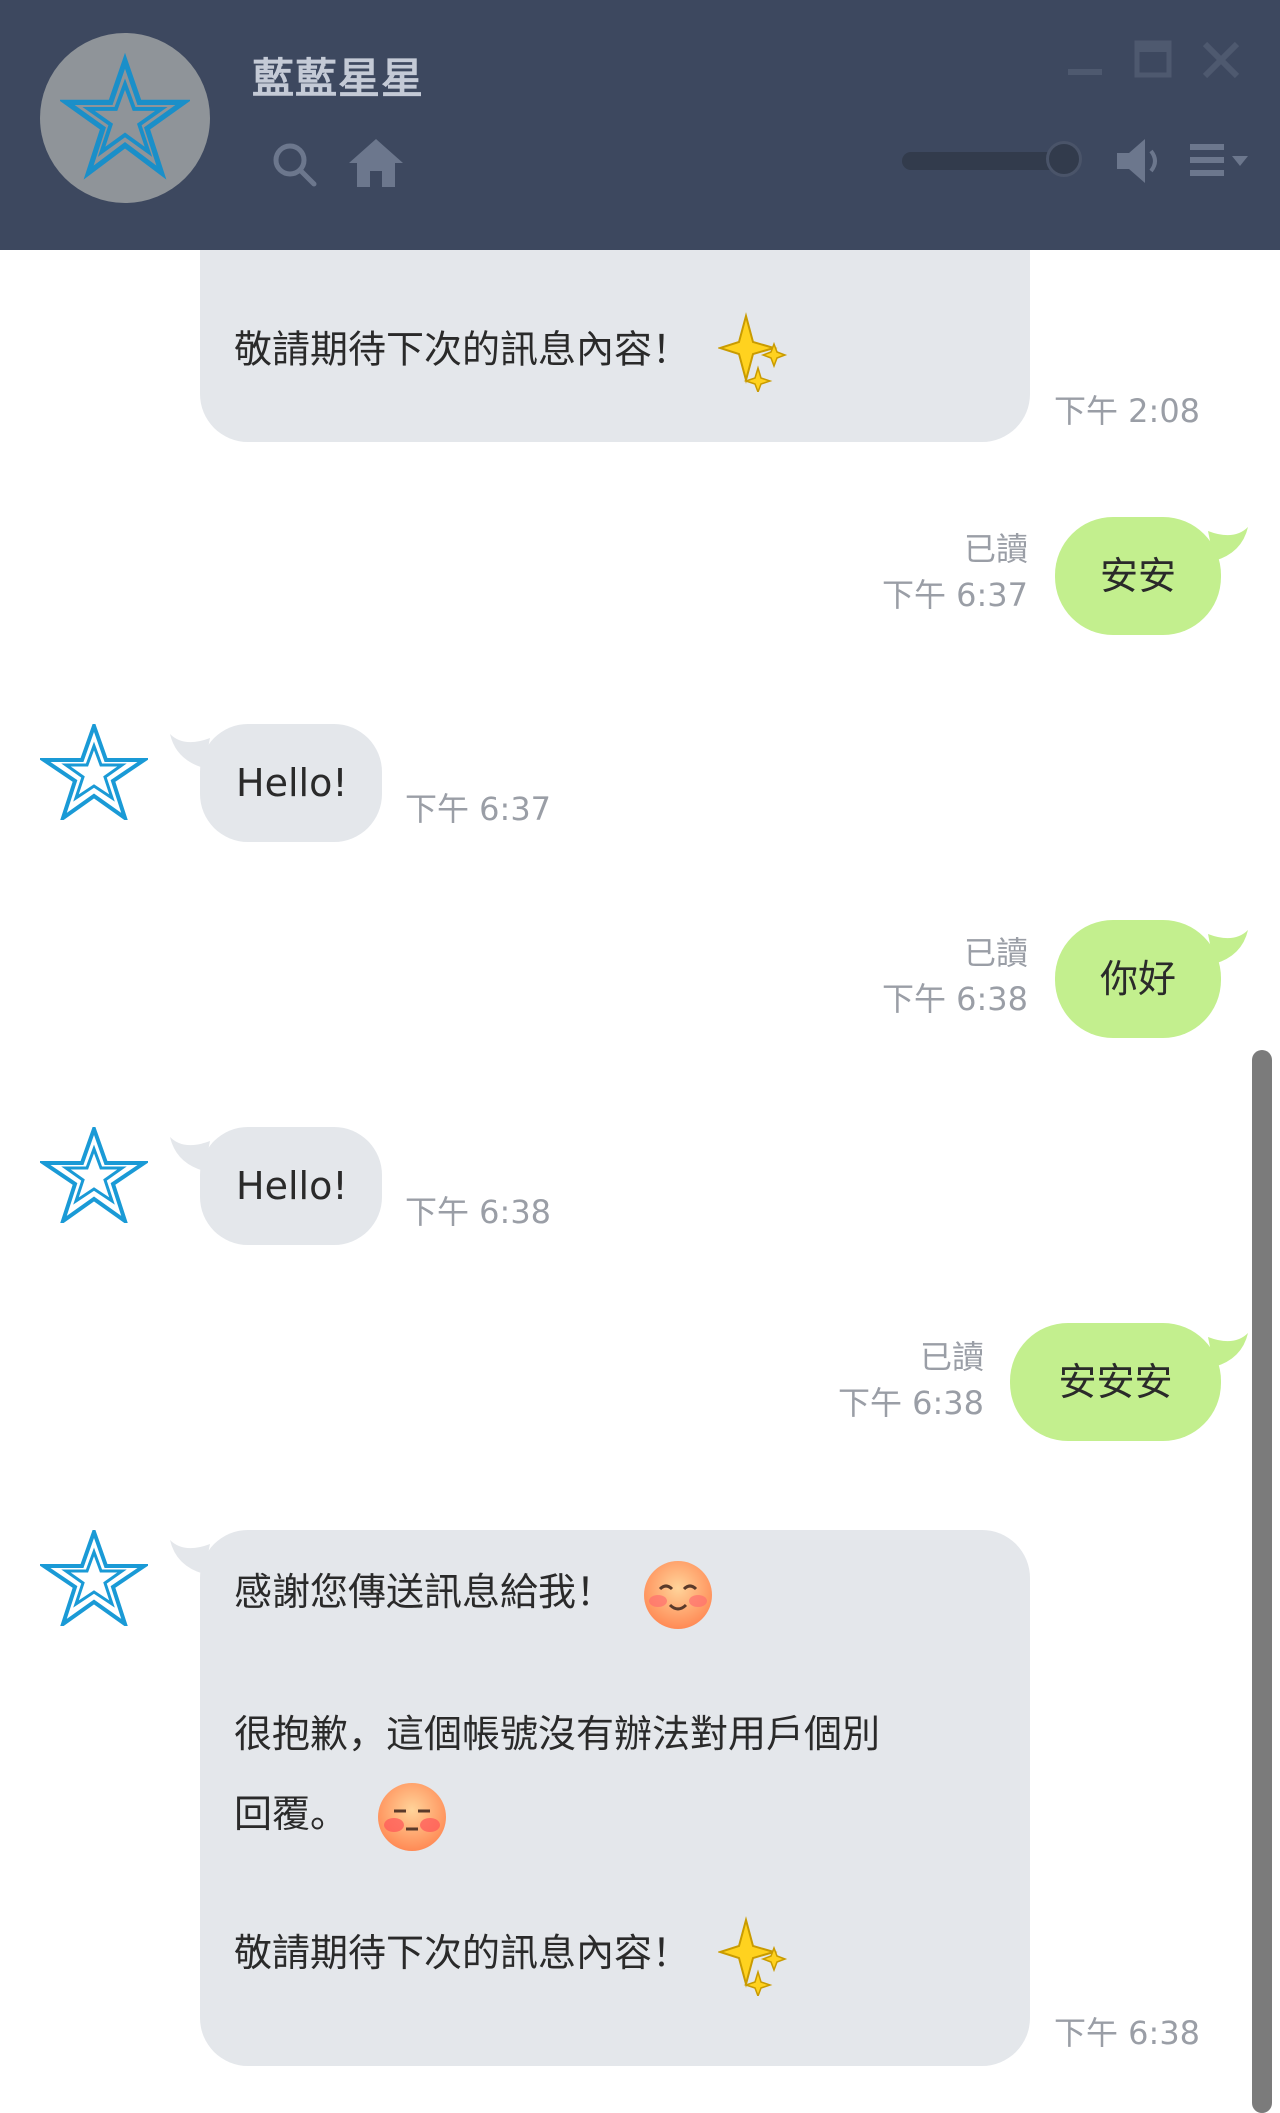 The width and height of the screenshot is (1280, 2113). I want to click on message-bubble-outgoing: 安安安, so click(1115, 1382).